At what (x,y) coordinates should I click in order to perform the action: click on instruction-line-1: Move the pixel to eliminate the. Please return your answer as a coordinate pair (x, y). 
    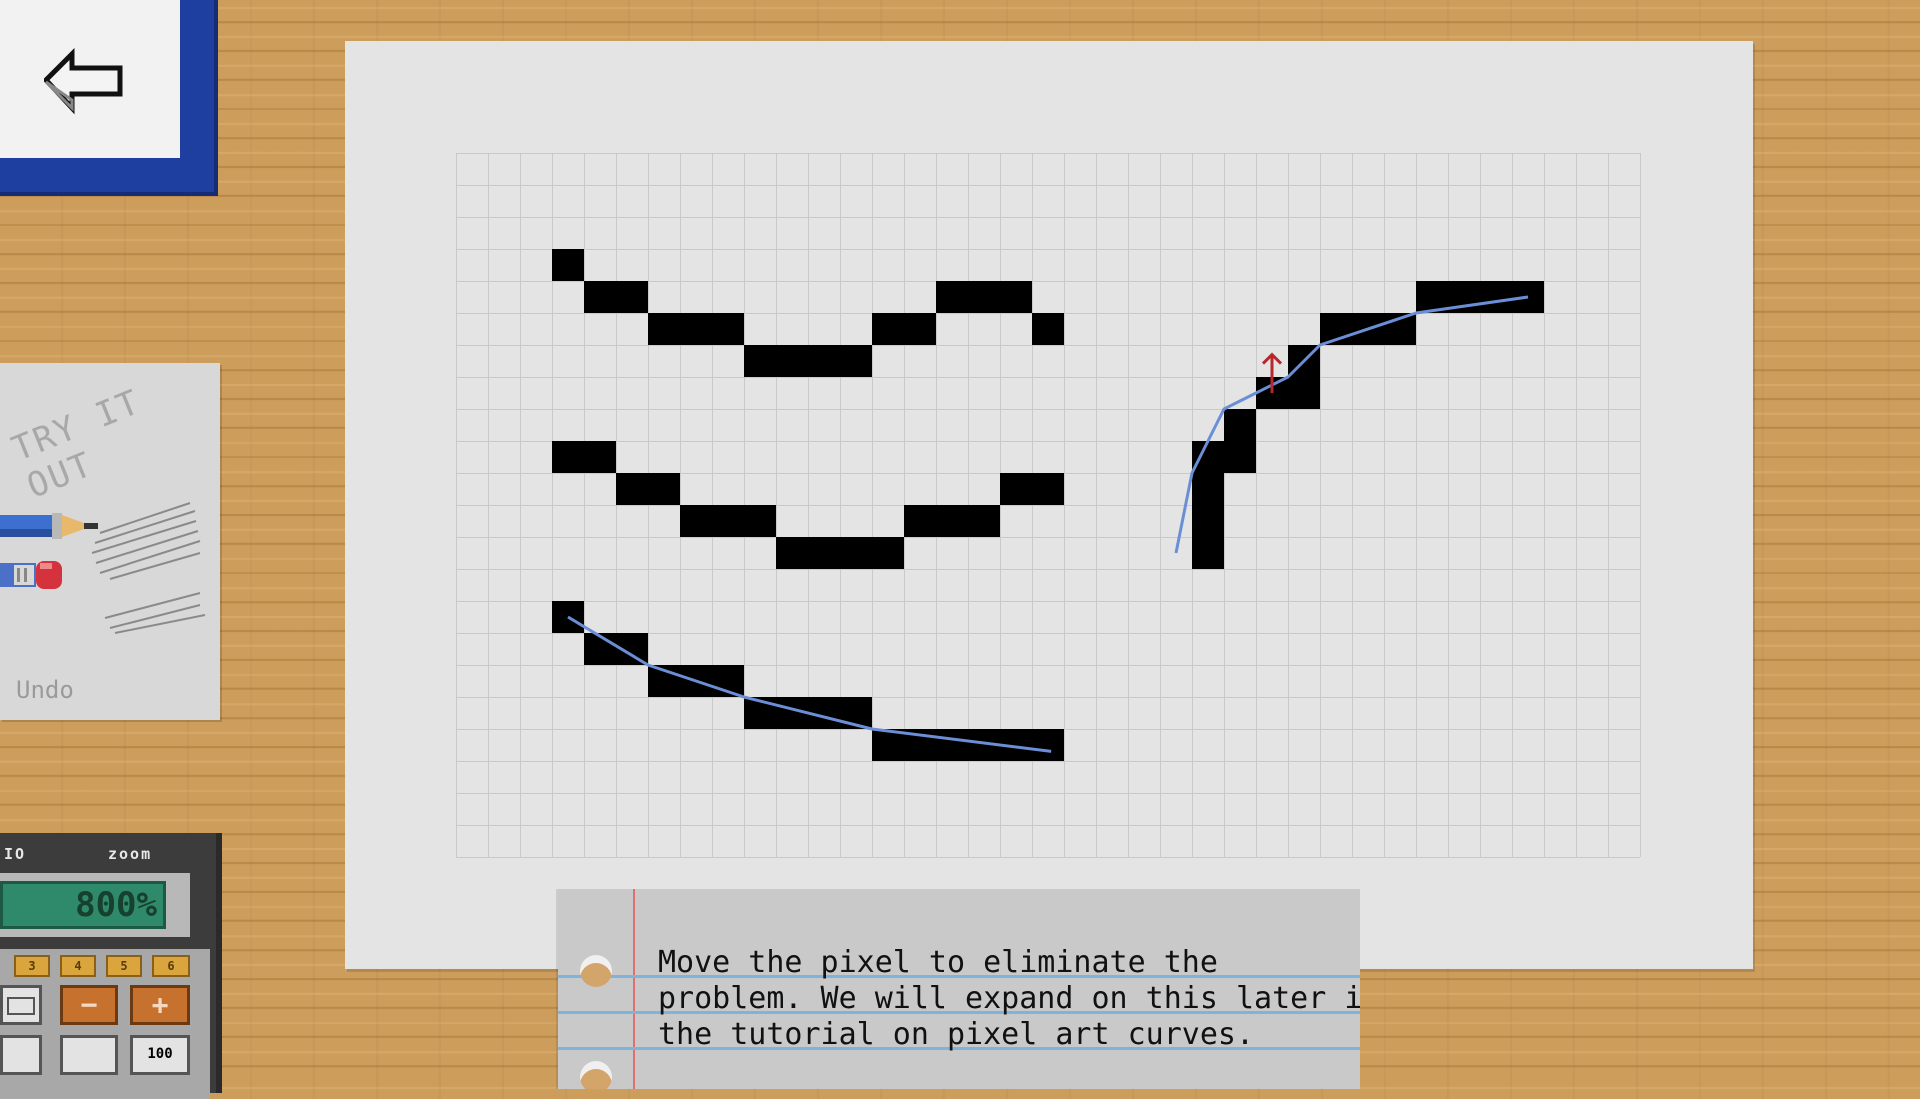
    Looking at the image, I should click on (938, 962).